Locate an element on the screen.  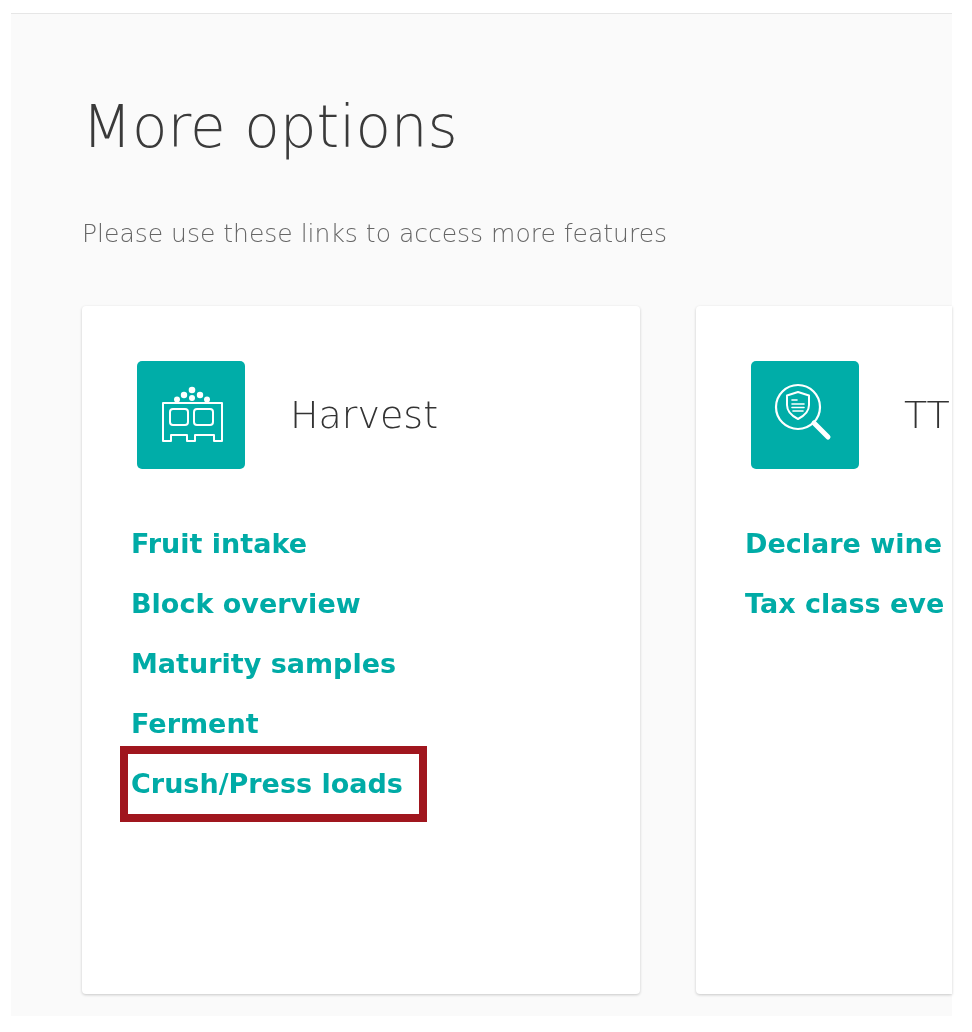
card-title: TT is located at coordinates (927, 415).